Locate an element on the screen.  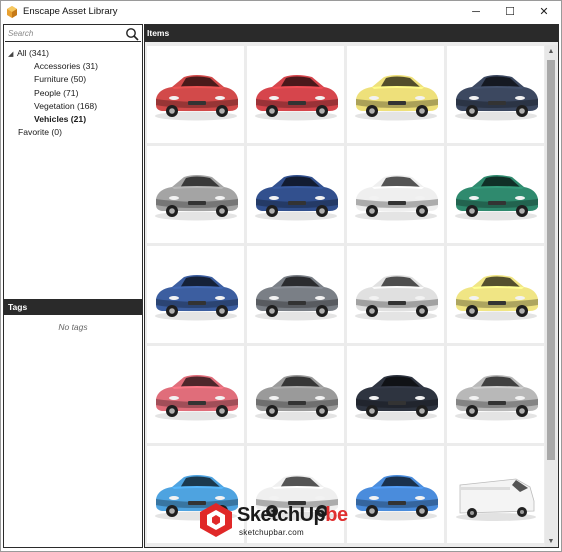
scroll-up-arrow-icon: ▲ is located at coordinates (551, 51).